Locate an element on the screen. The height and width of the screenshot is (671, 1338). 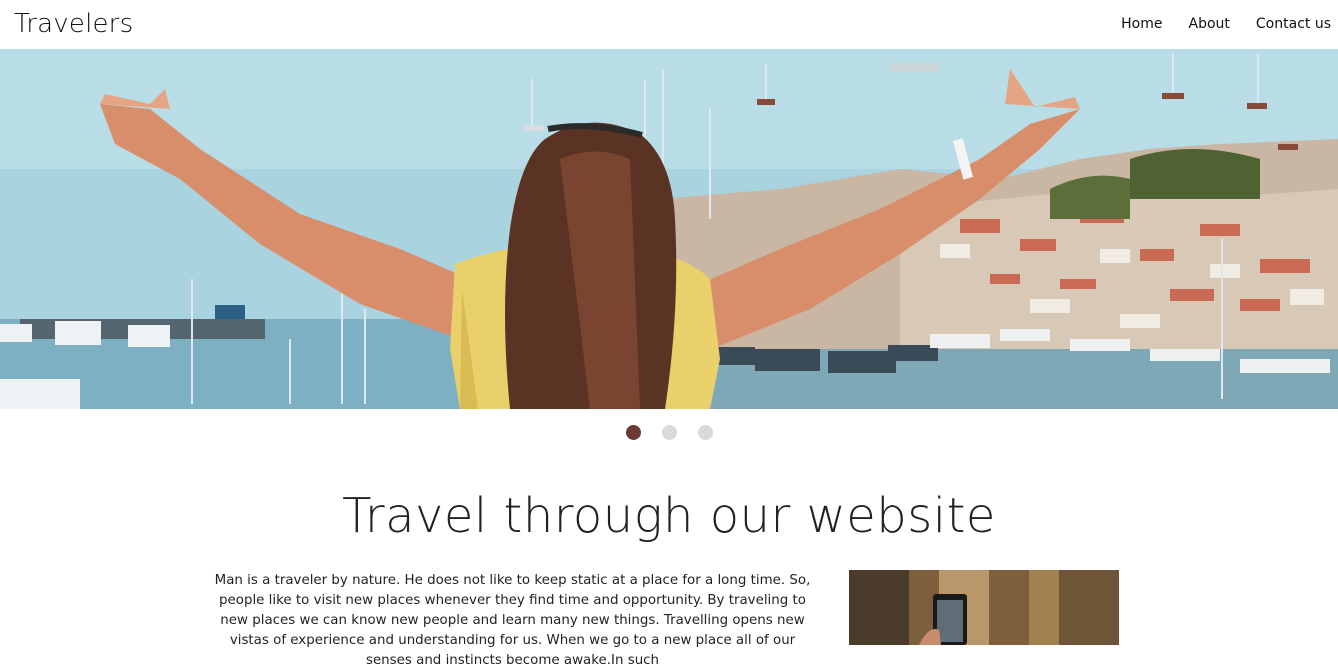
phone-photo-image is located at coordinates (984, 607).